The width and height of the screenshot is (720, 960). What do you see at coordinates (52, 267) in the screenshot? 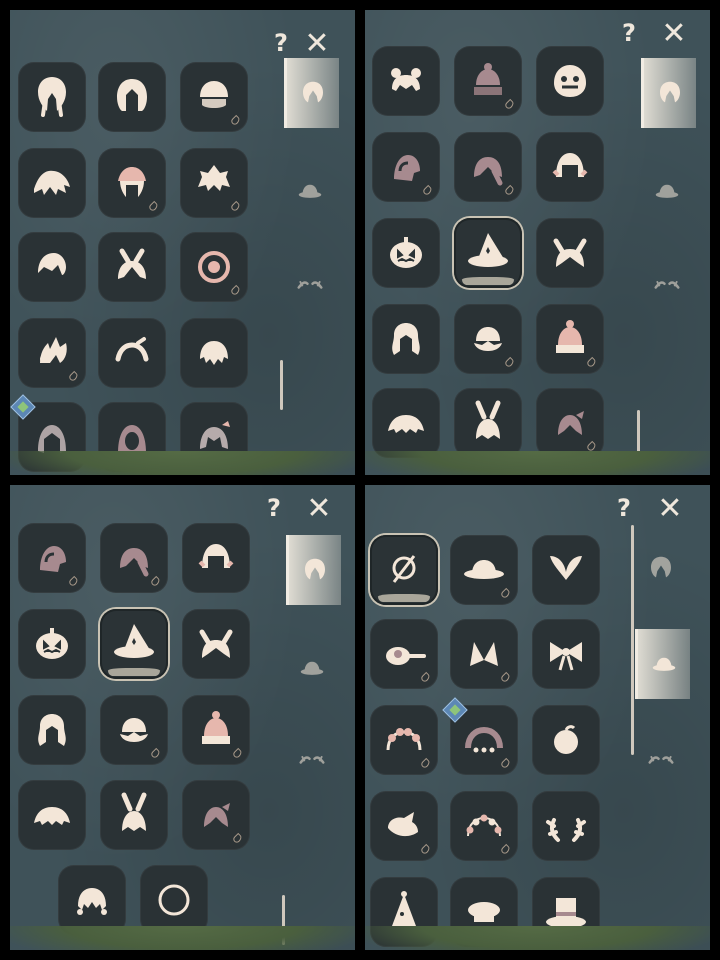
I see `swoop-hair-item` at bounding box center [52, 267].